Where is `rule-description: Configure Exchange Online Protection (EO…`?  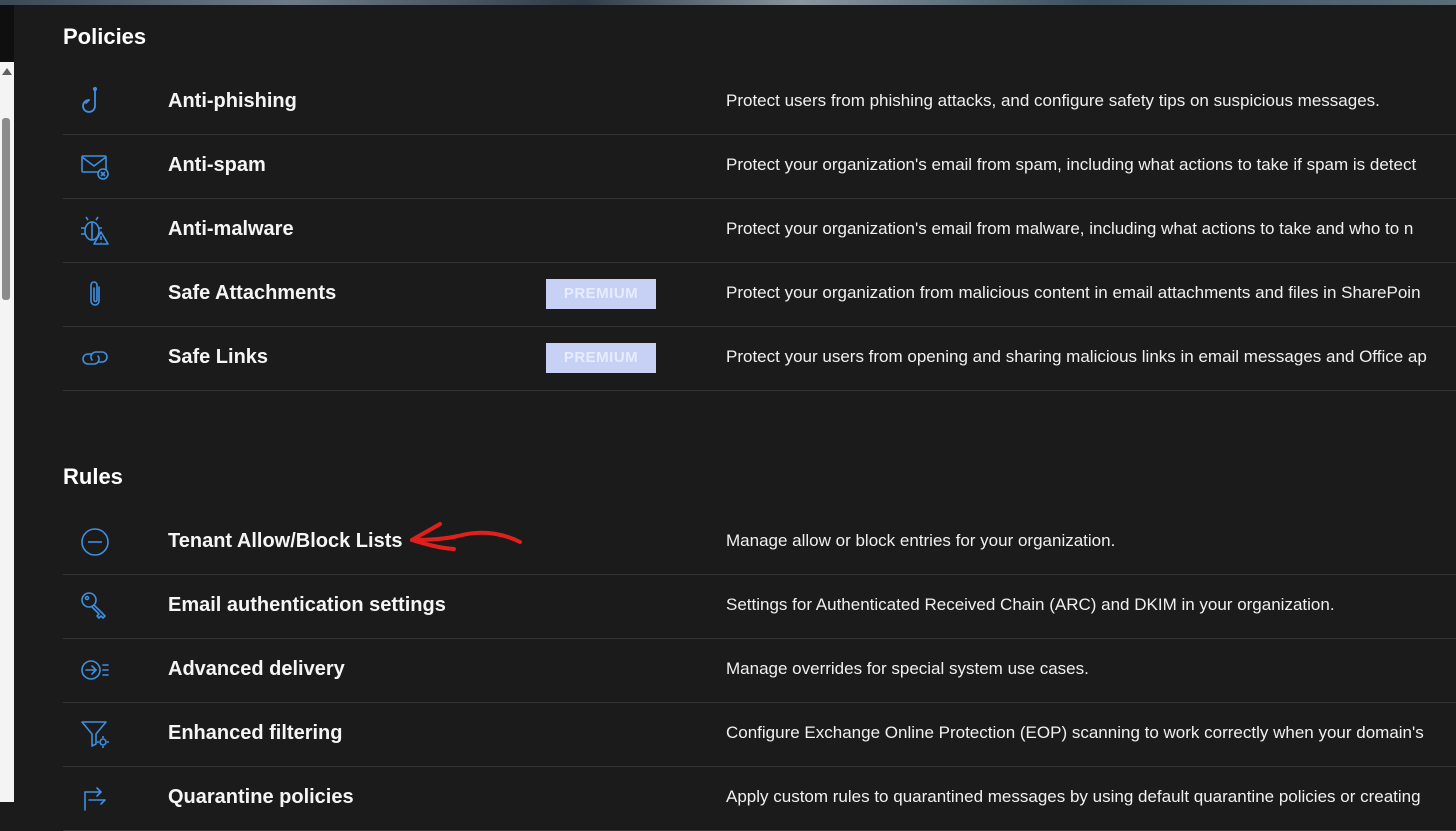 rule-description: Configure Exchange Online Protection (EO… is located at coordinates (1075, 732).